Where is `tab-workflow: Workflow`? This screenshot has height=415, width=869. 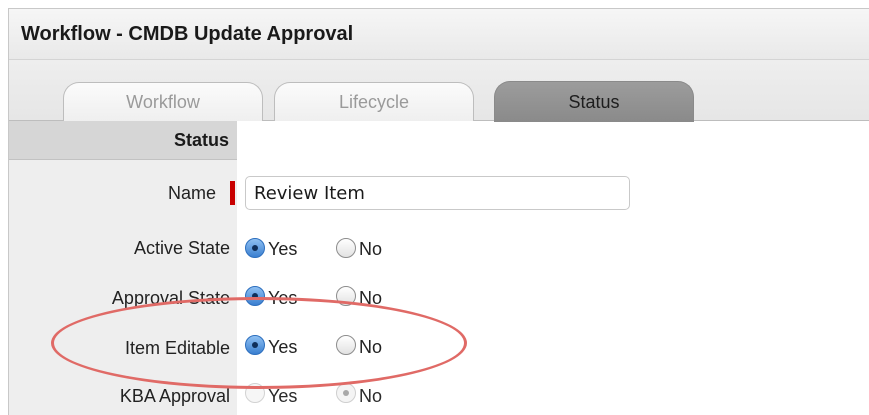
tab-workflow: Workflow is located at coordinates (163, 101).